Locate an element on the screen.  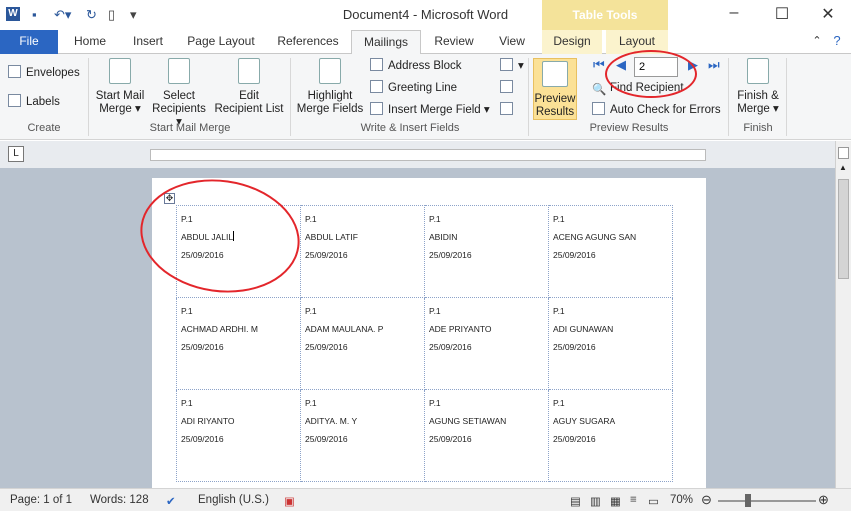
label-cell: P.1 ADAM MAULANA. P 25/09/2016 is located at coordinates (362, 343).